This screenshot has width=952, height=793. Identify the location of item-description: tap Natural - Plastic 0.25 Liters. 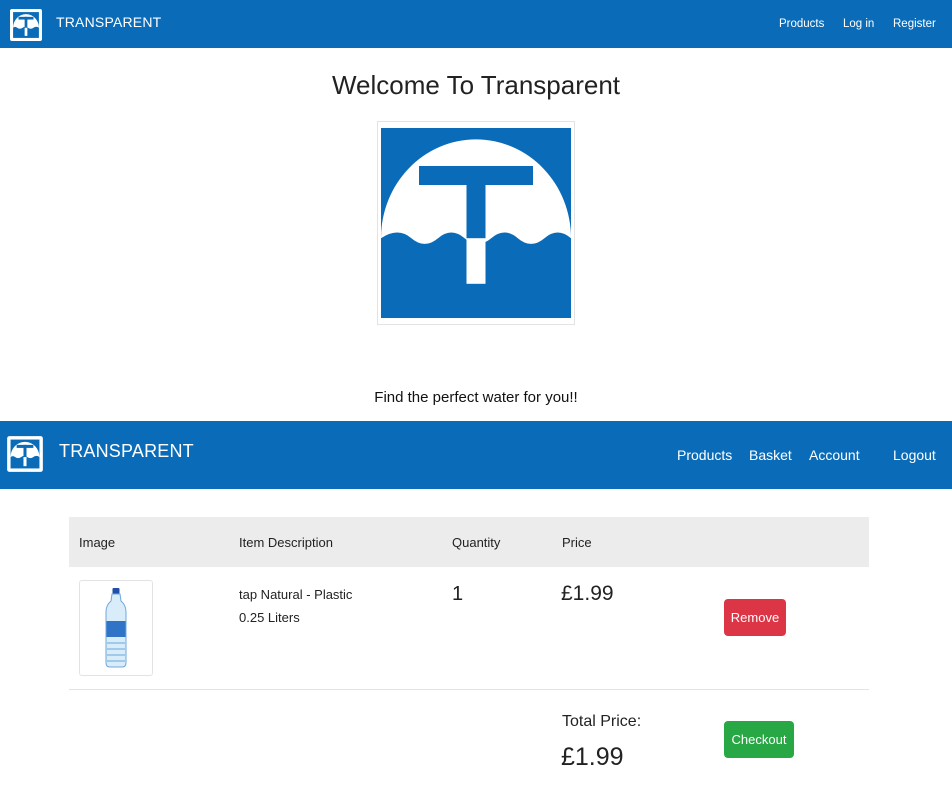
(295, 606).